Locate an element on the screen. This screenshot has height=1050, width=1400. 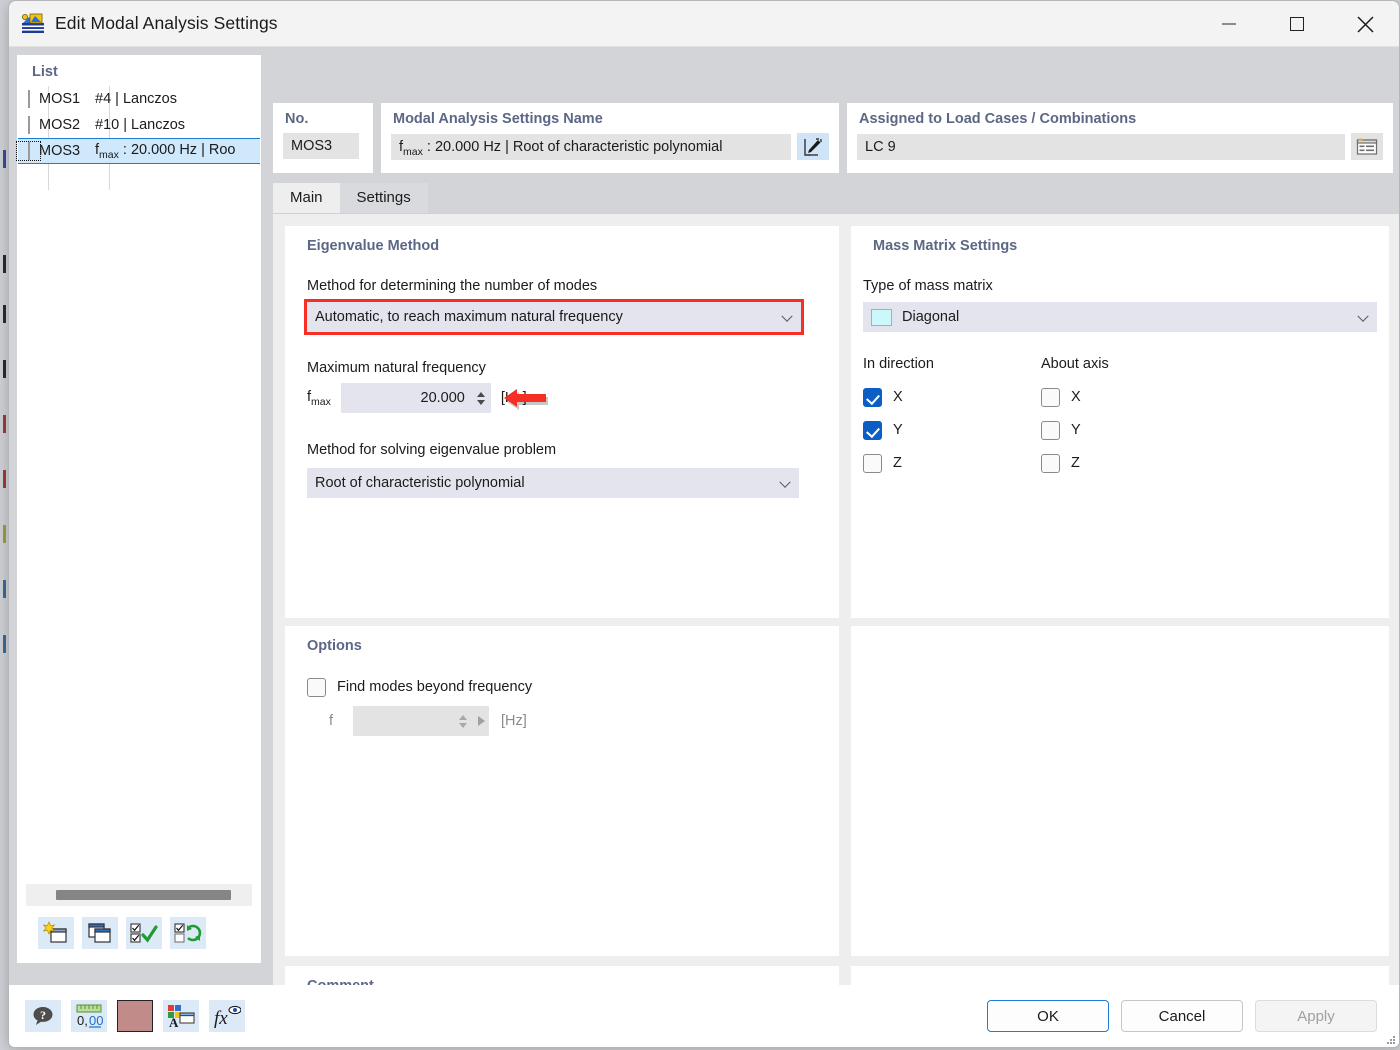
options-group-title: Options is located at coordinates (334, 646).